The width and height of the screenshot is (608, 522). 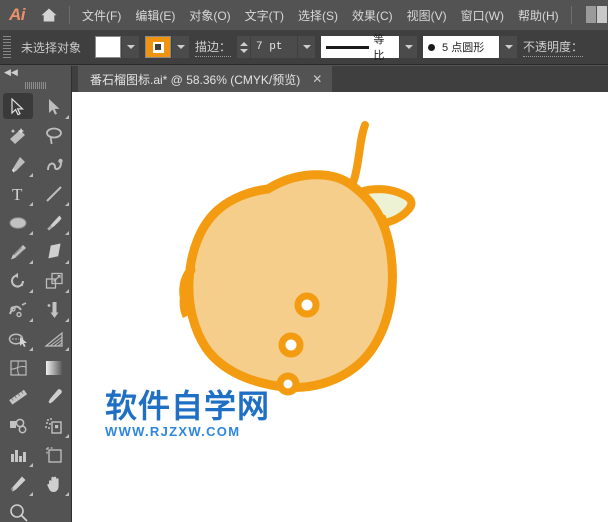 What do you see at coordinates (54, 251) in the screenshot?
I see `eraser-tool` at bounding box center [54, 251].